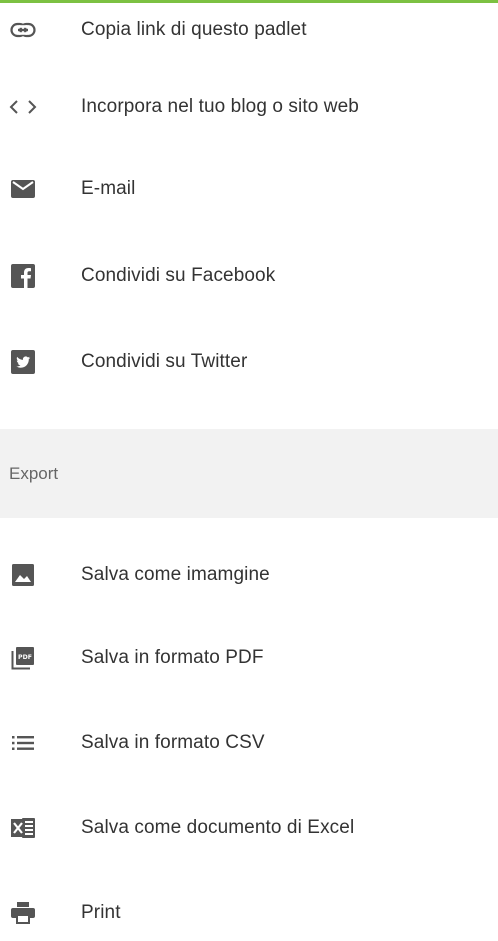 The height and width of the screenshot is (941, 498). I want to click on code-icon, so click(23, 107).